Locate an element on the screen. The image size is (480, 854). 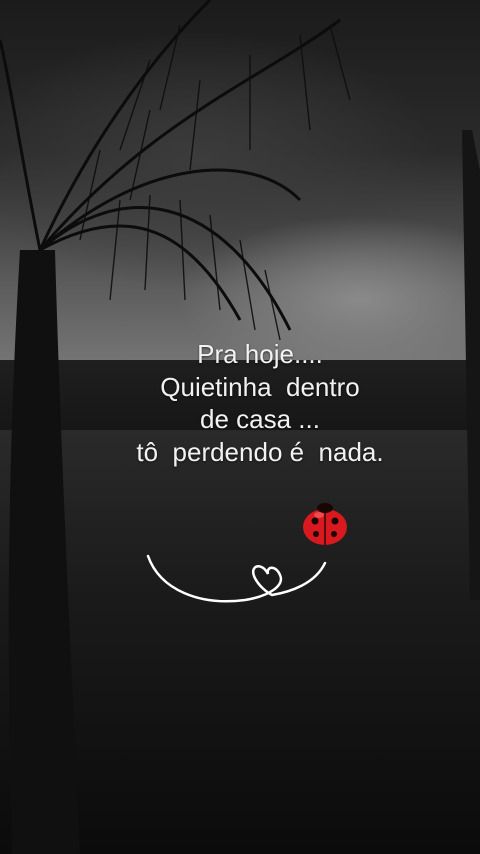
decorative-overlay is located at coordinates (246, 553).